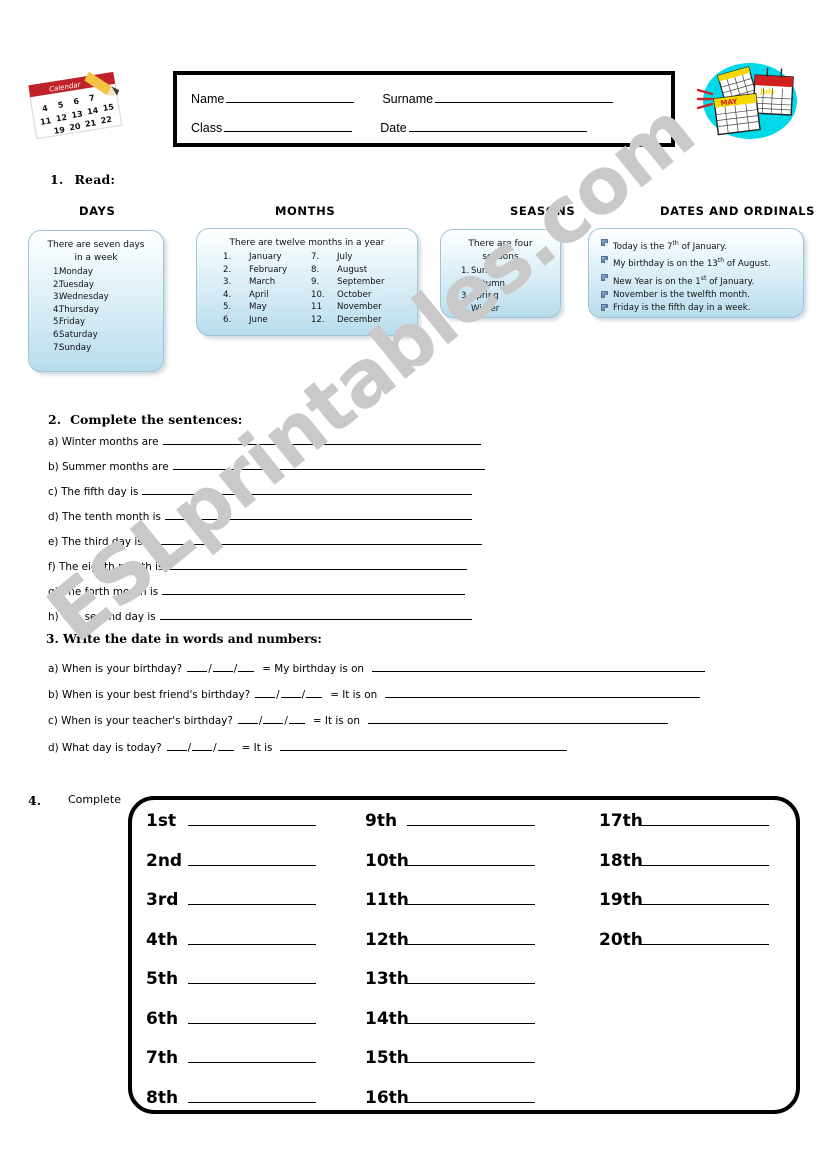 Image resolution: width=826 pixels, height=1169 pixels. I want to click on task3-question-row: d) What day is today? / / = It is, so click(308, 747).